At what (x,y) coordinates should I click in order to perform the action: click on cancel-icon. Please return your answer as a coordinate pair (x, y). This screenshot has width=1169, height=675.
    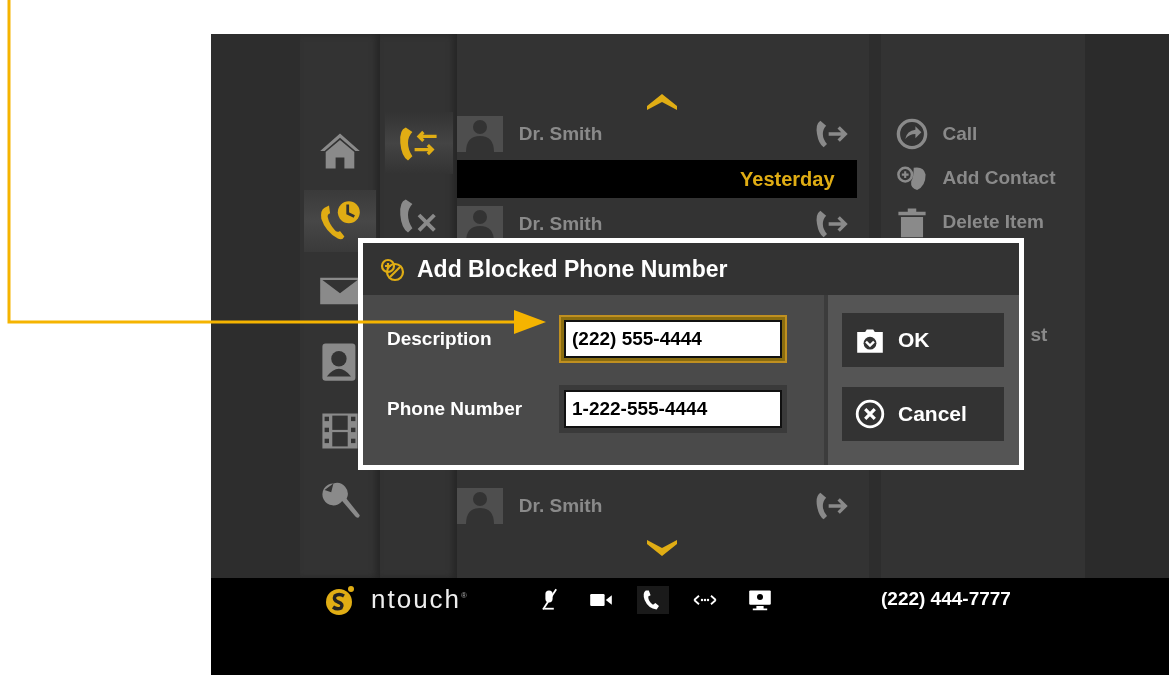
    Looking at the image, I should click on (870, 414).